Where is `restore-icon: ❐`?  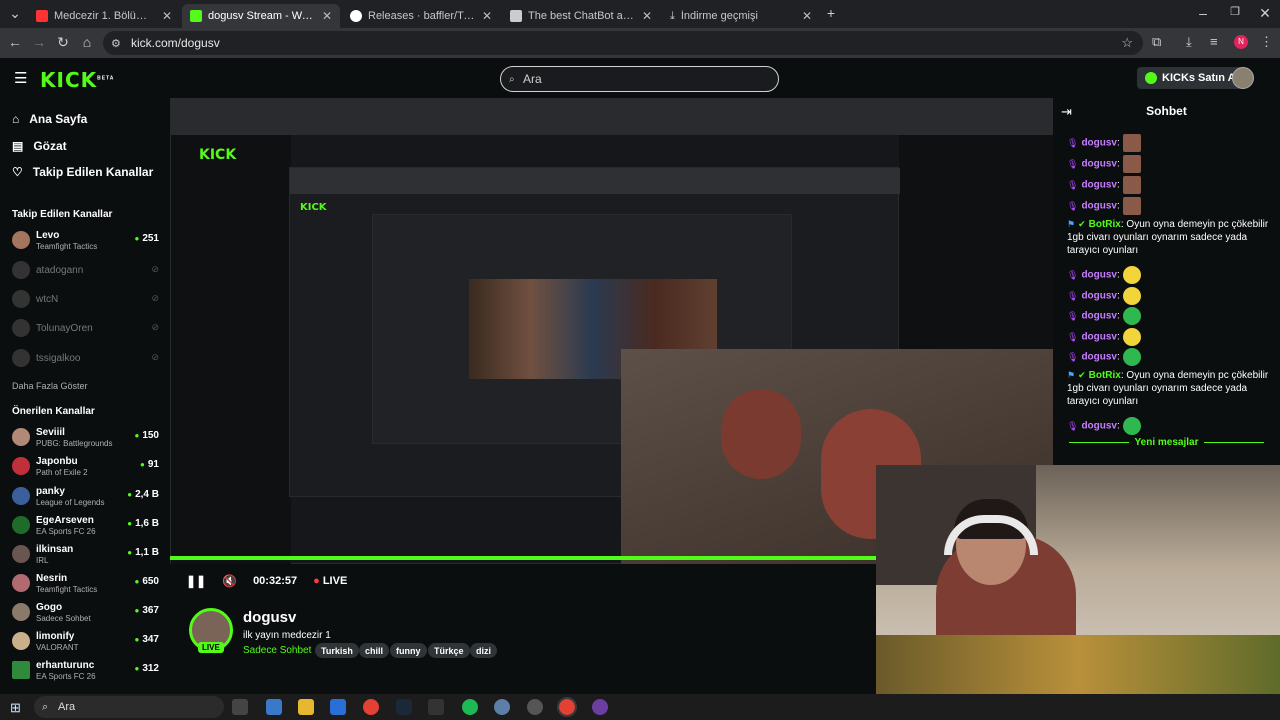 restore-icon: ❐ is located at coordinates (1235, 11).